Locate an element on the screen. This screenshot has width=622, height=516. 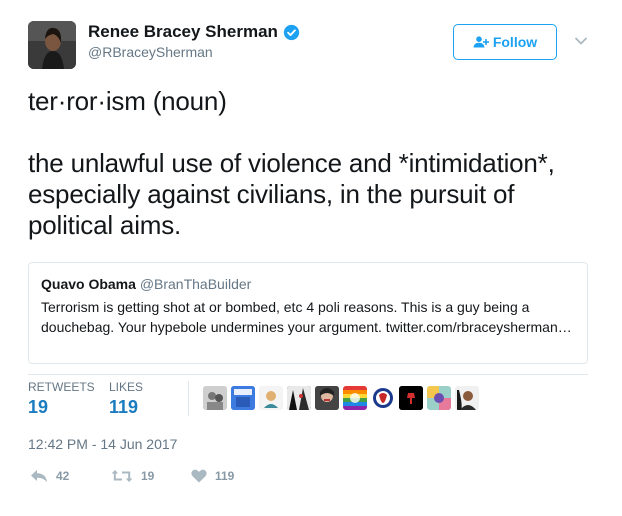
avatar is located at coordinates (52, 45).